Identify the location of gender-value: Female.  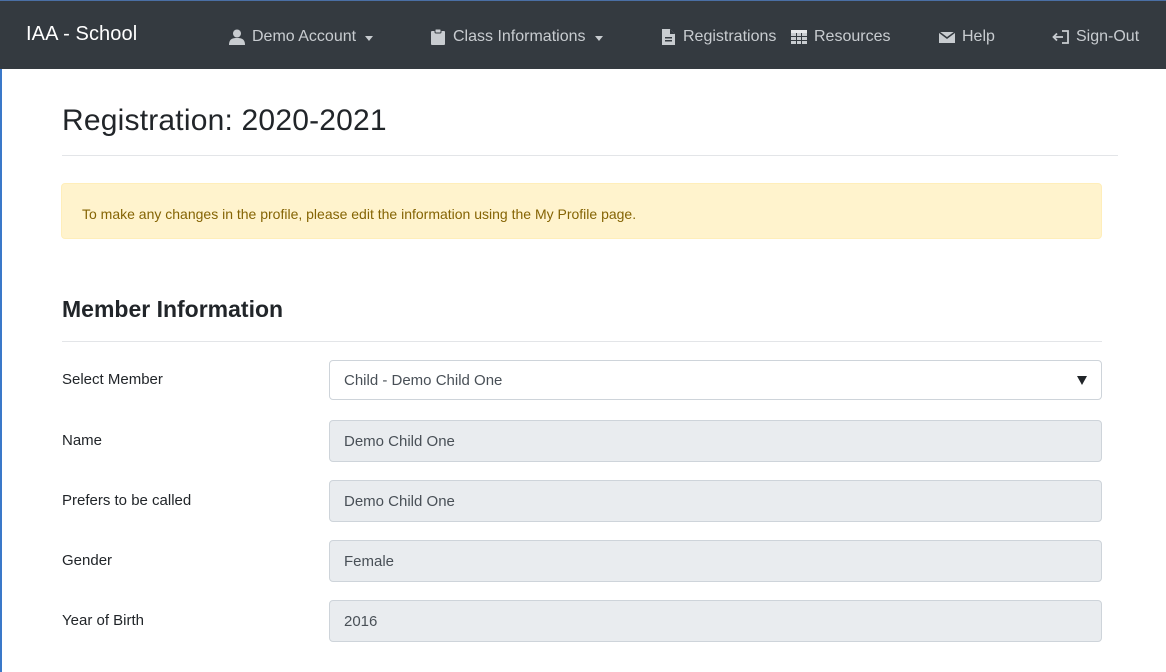
(369, 561).